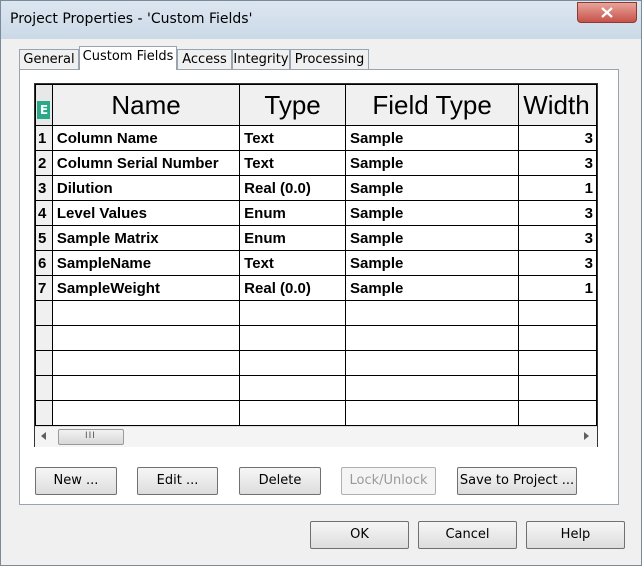 This screenshot has width=642, height=566. I want to click on tab-custom-fields: Custom Fields, so click(128, 58).